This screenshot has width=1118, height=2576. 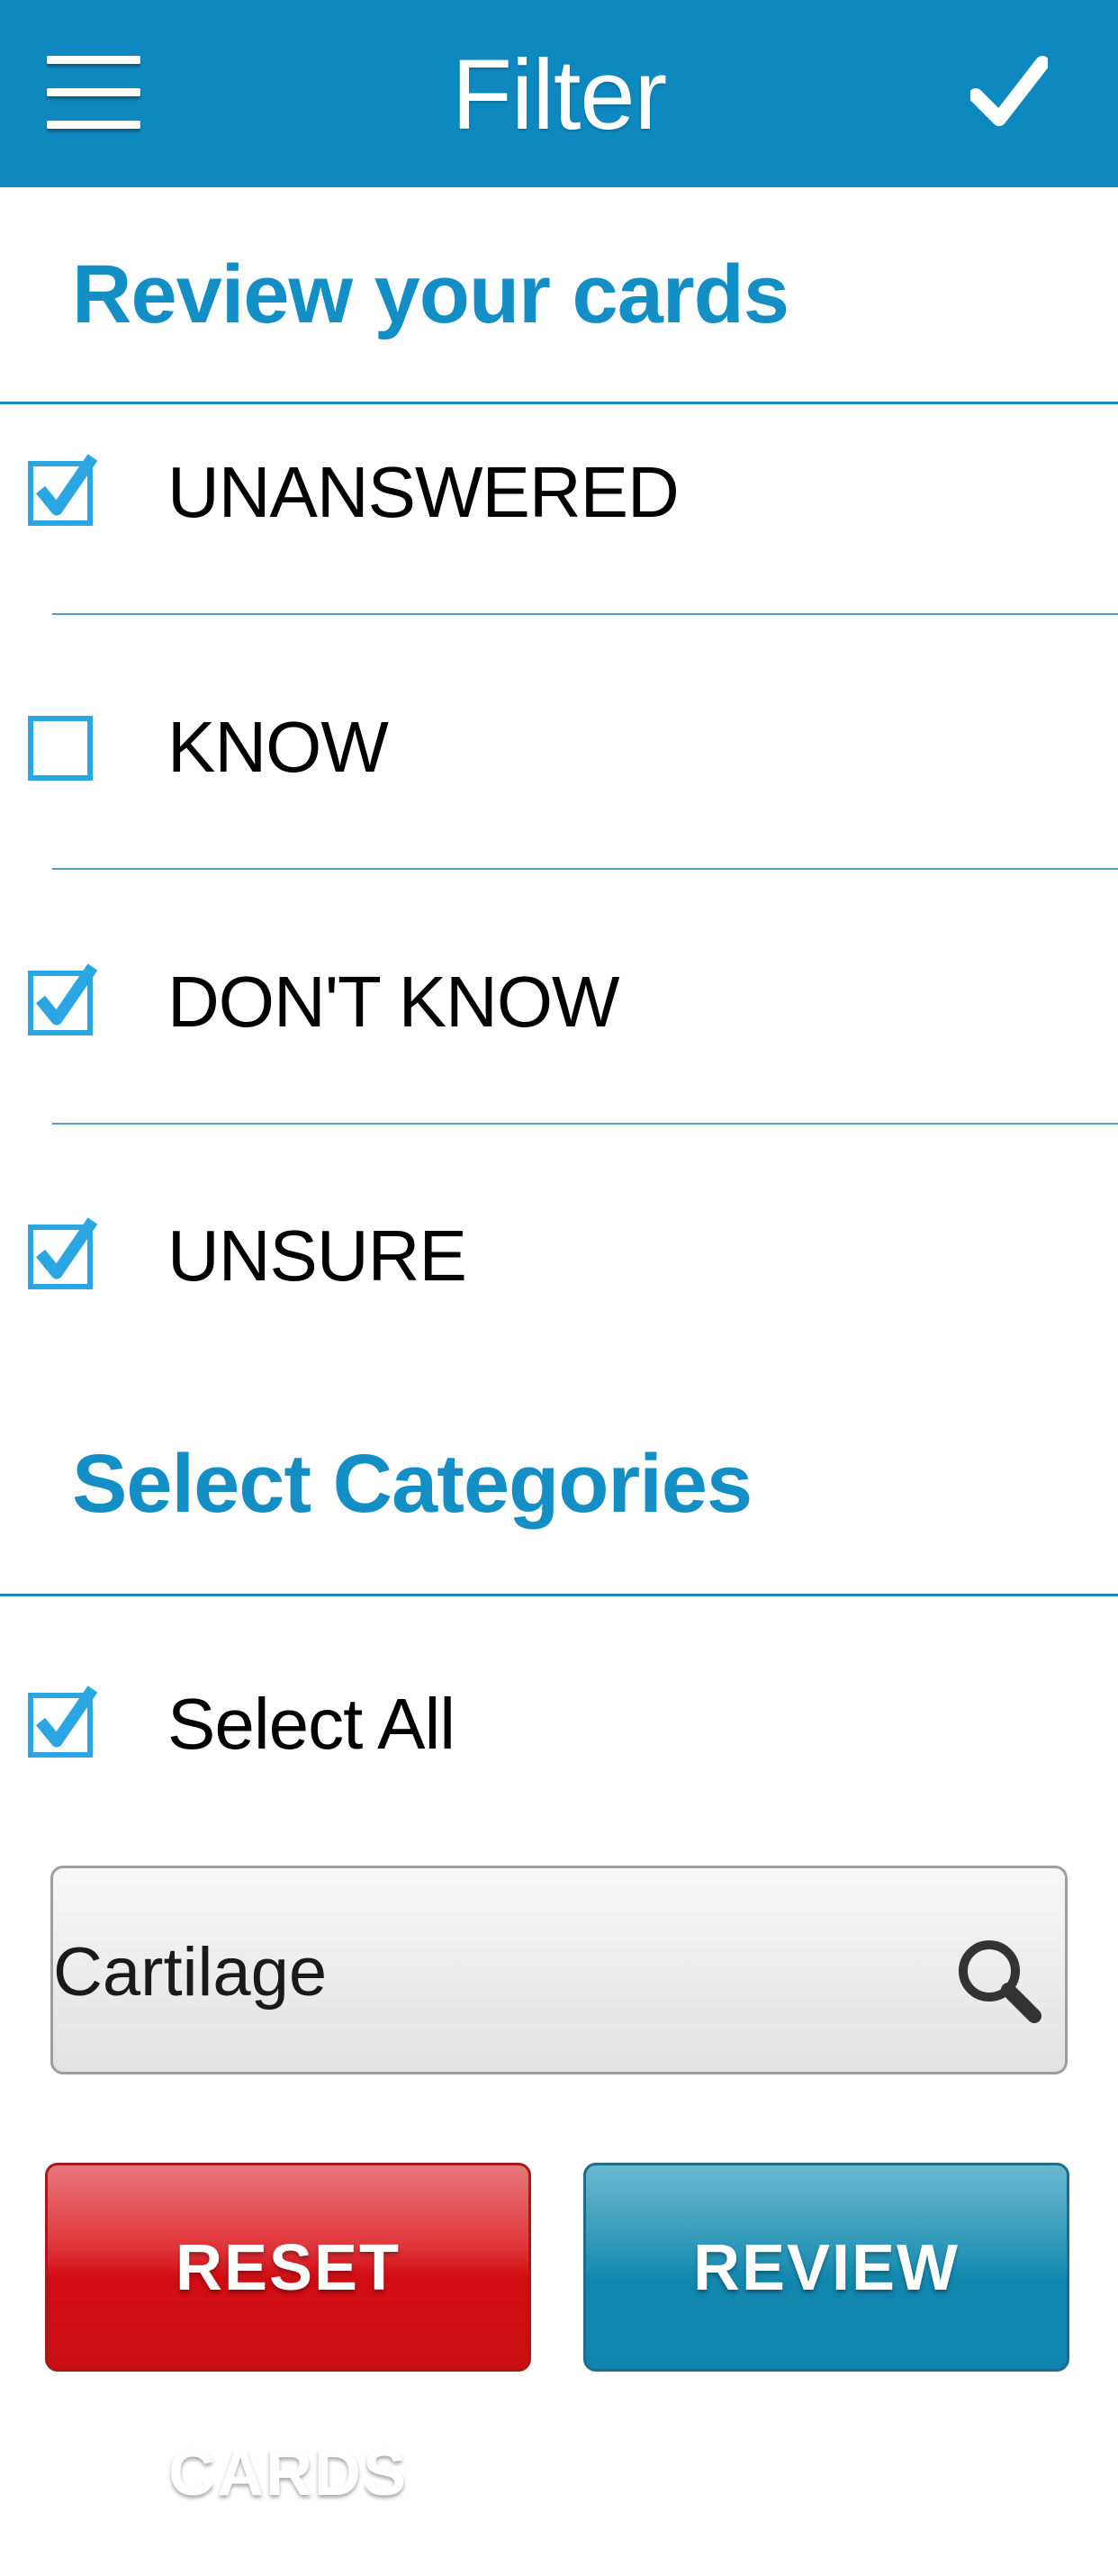 I want to click on filter-option-unsure: UNSURE, so click(x=559, y=1252).